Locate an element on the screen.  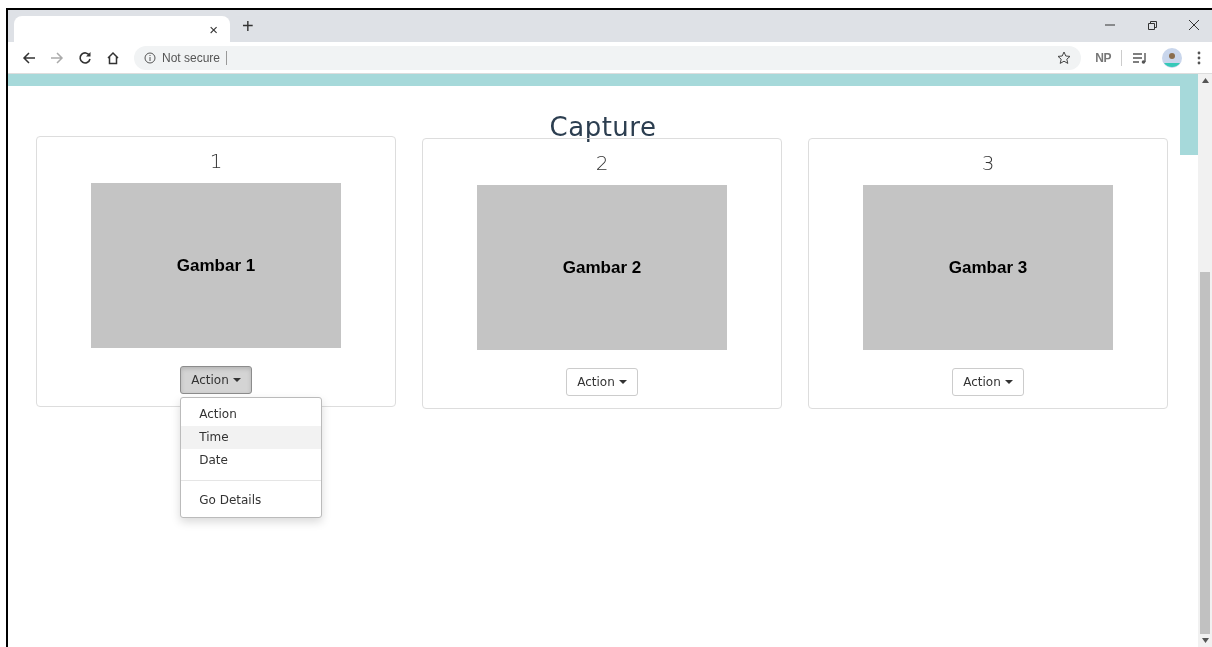
reload-icon is located at coordinates (85, 57).